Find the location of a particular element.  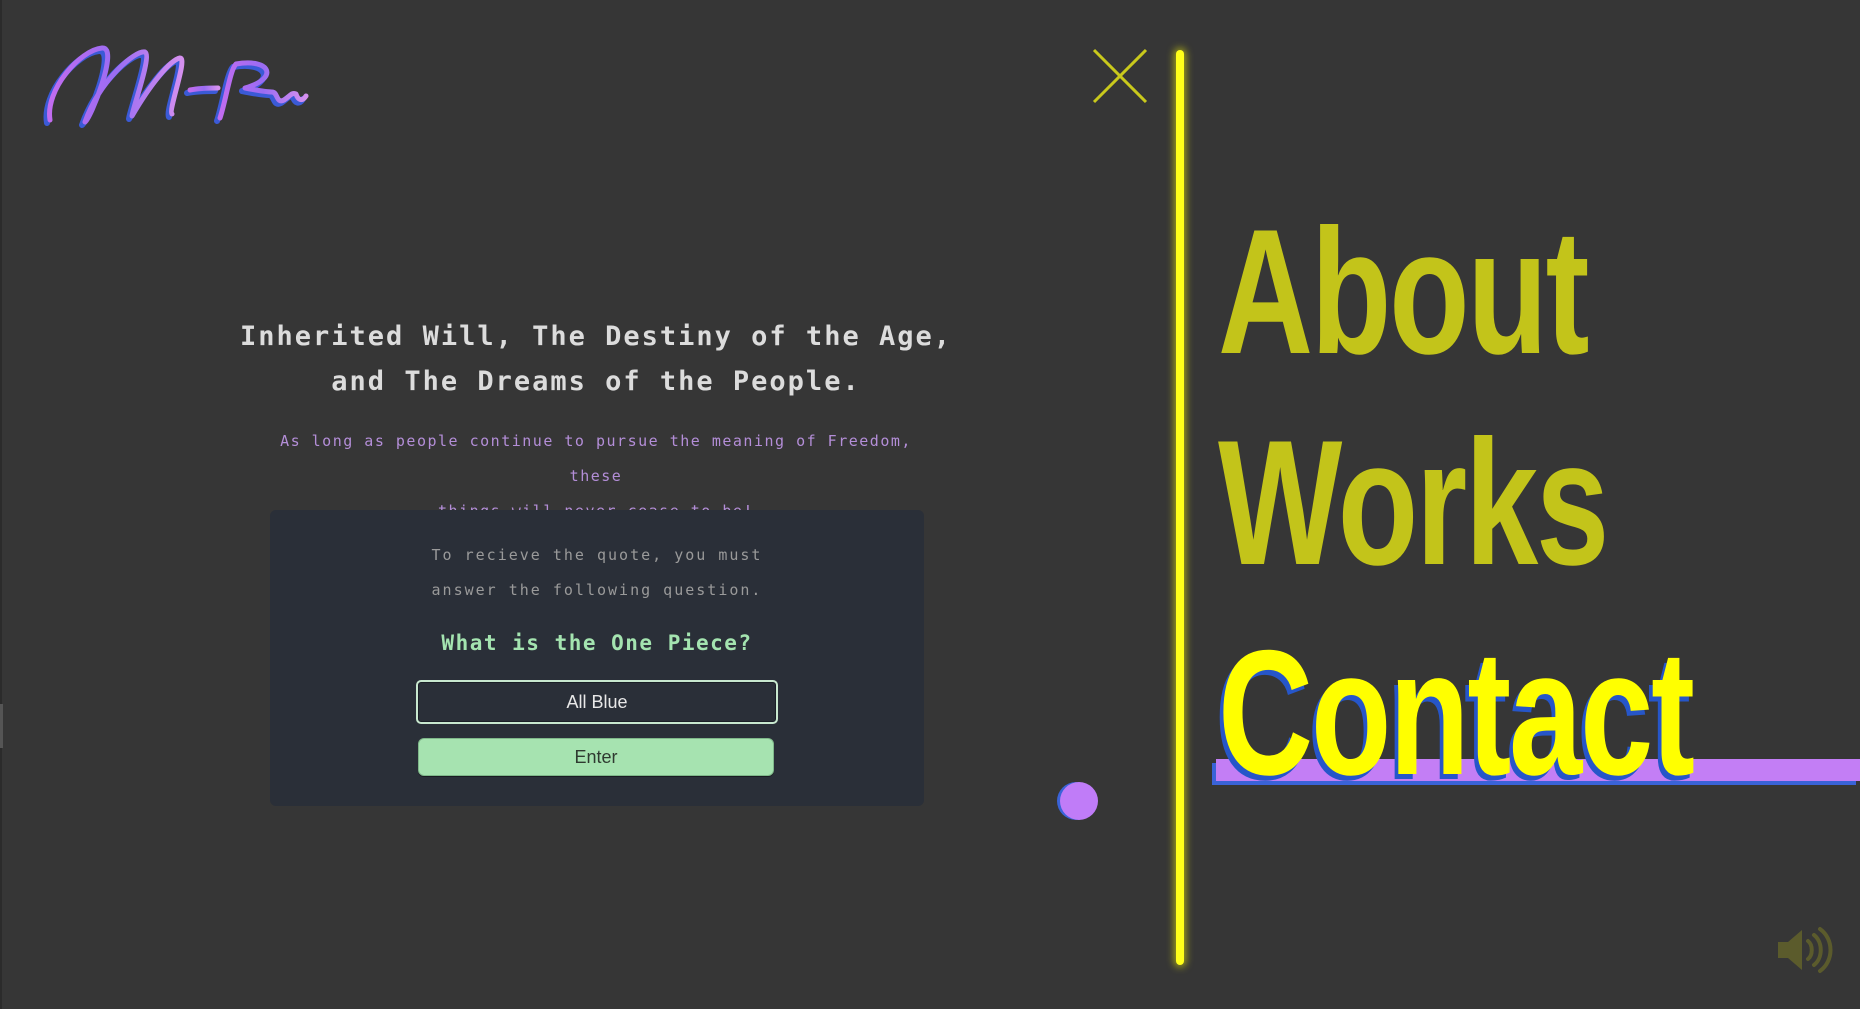

nav-item-works: Works is located at coordinates (1413, 503).